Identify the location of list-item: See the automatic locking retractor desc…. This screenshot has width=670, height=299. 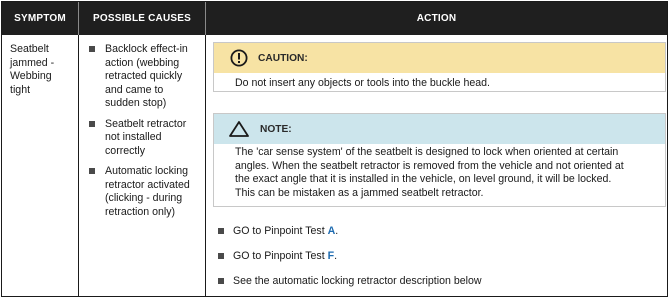
(438, 281).